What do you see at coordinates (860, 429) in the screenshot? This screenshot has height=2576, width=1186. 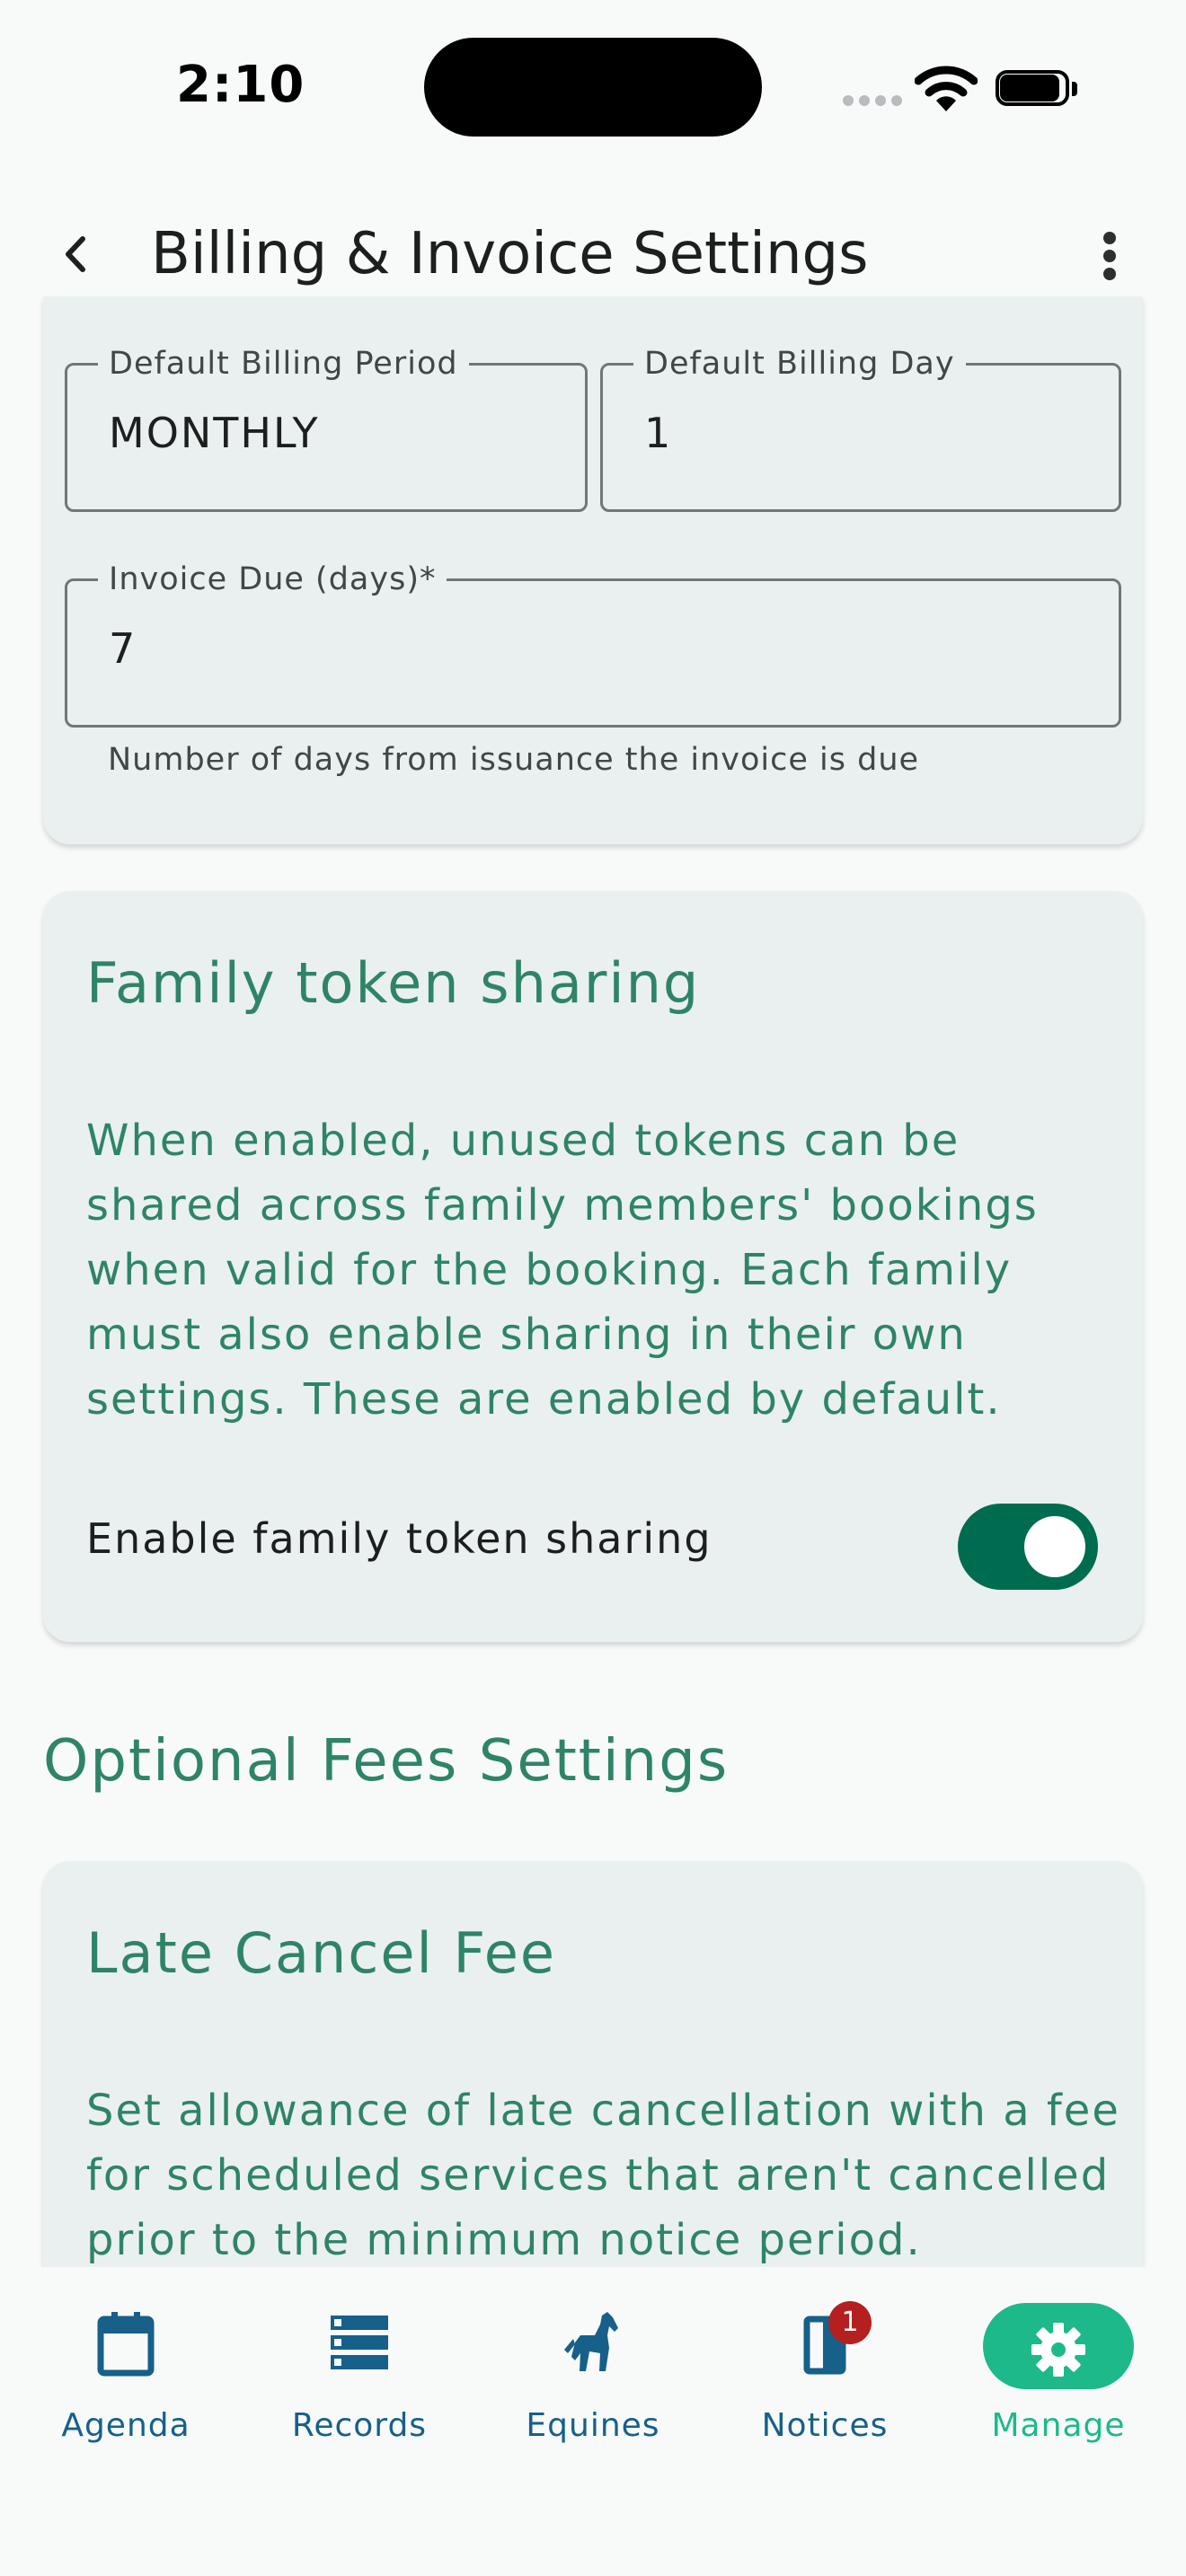 I see `billing-day-field: Default Billing Day 1` at bounding box center [860, 429].